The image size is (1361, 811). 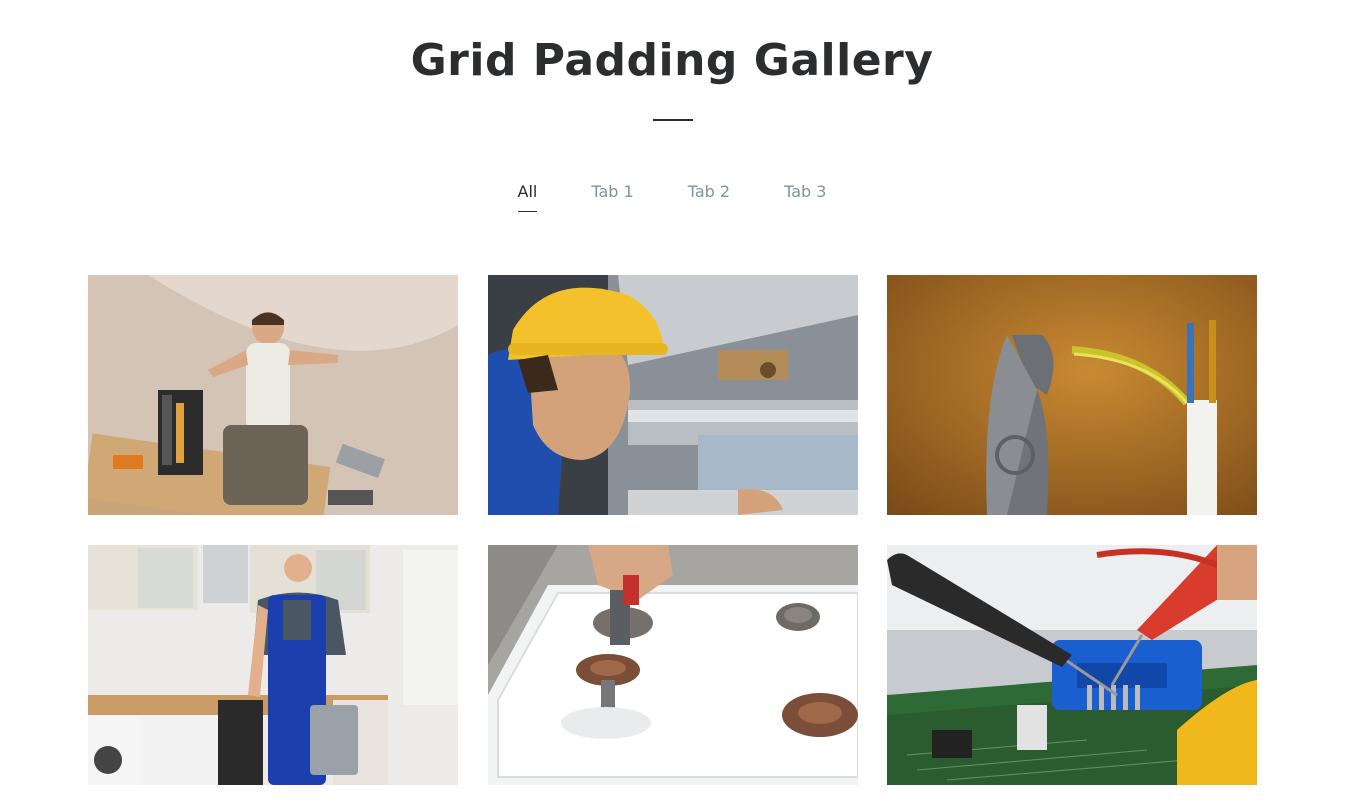 I want to click on kitchen-repairman-image, so click(x=273, y=665).